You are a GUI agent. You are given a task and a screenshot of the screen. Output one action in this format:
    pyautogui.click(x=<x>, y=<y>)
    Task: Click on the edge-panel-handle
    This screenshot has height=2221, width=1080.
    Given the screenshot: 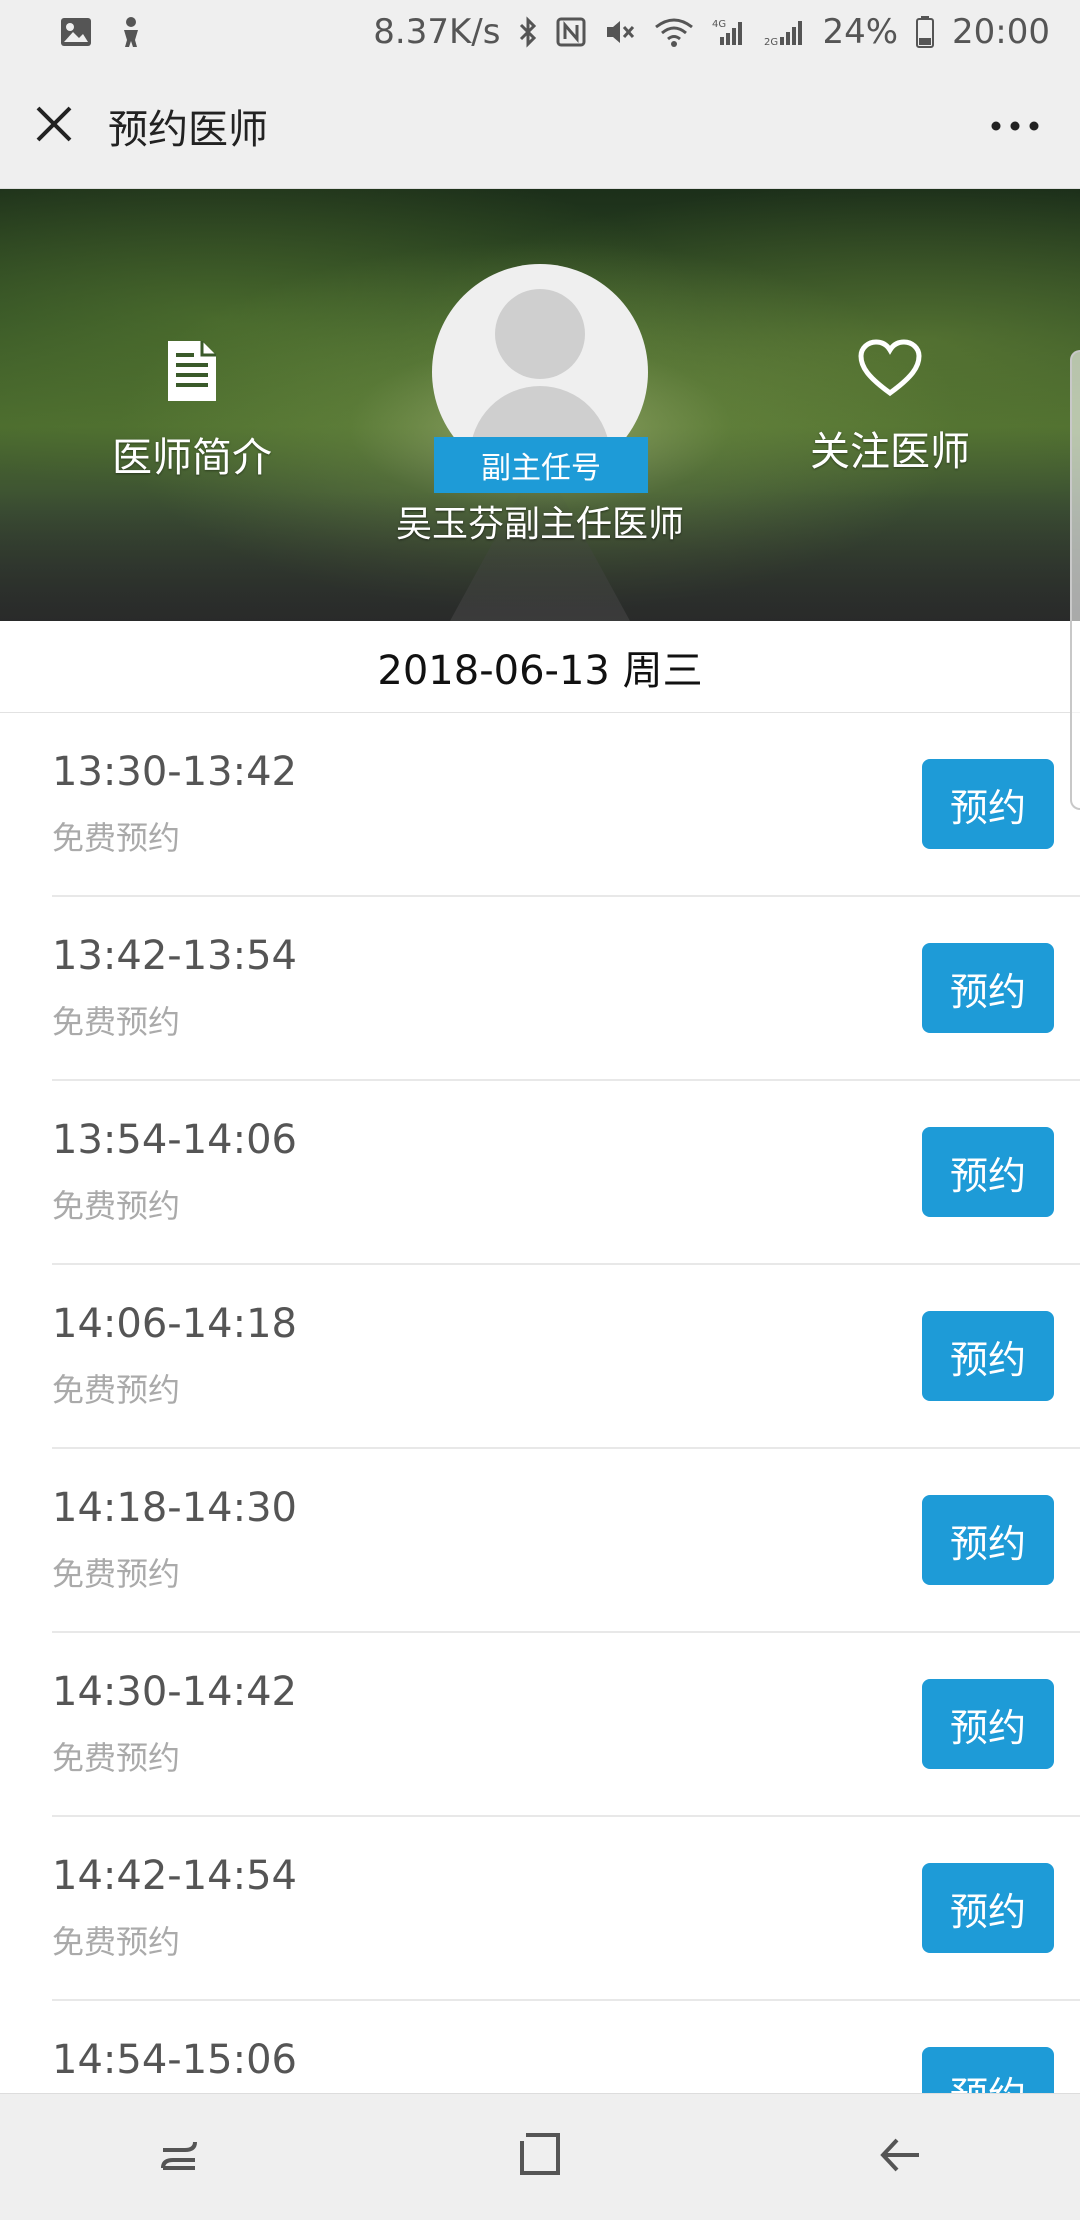 What is the action you would take?
    pyautogui.click(x=1075, y=580)
    